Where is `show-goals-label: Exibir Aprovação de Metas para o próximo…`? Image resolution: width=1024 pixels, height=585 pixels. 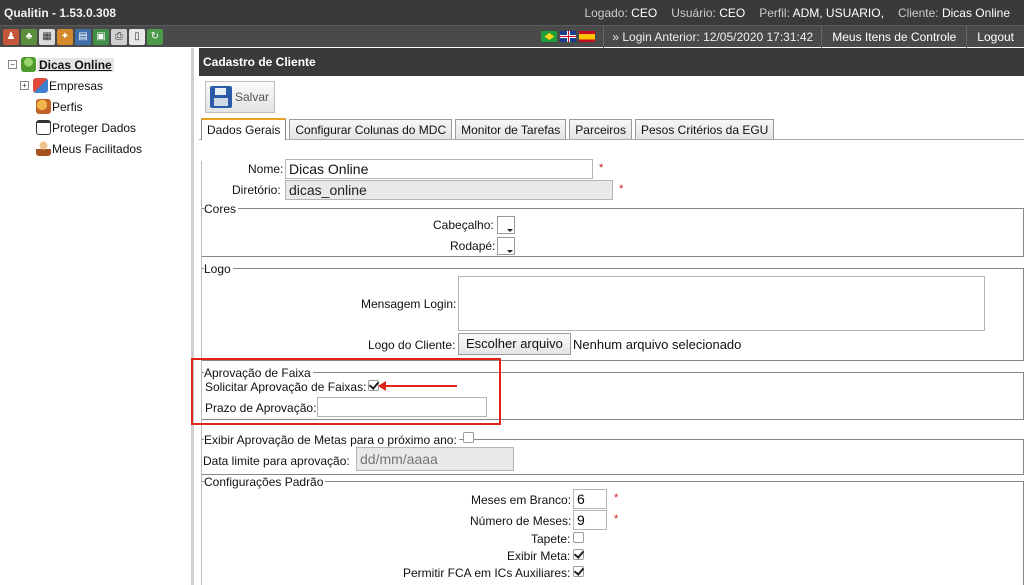
show-goals-label: Exibir Aprovação de Metas para o próximo… is located at coordinates (331, 440).